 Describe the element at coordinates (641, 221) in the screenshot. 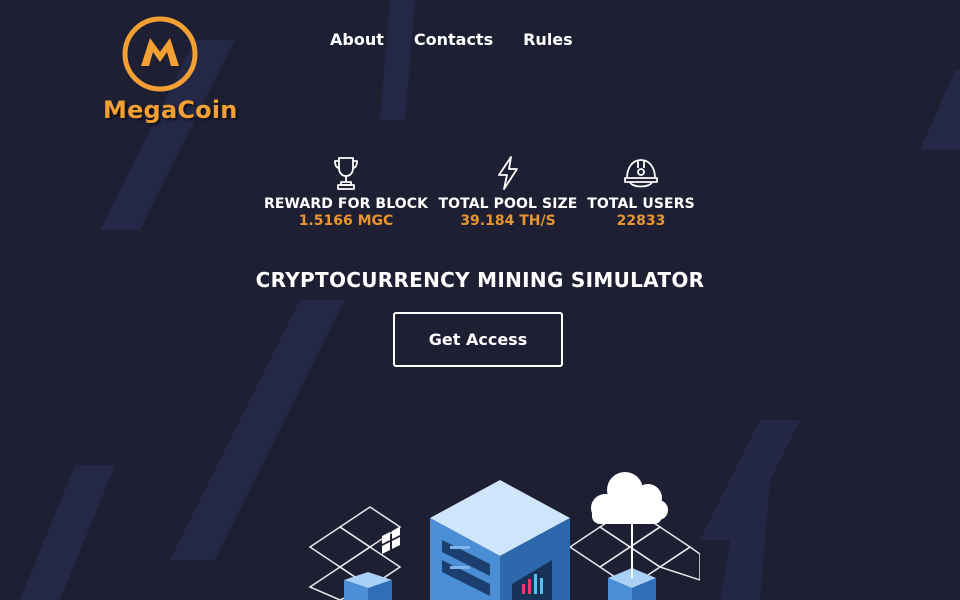

I see `stat-users-value: 22833` at that location.